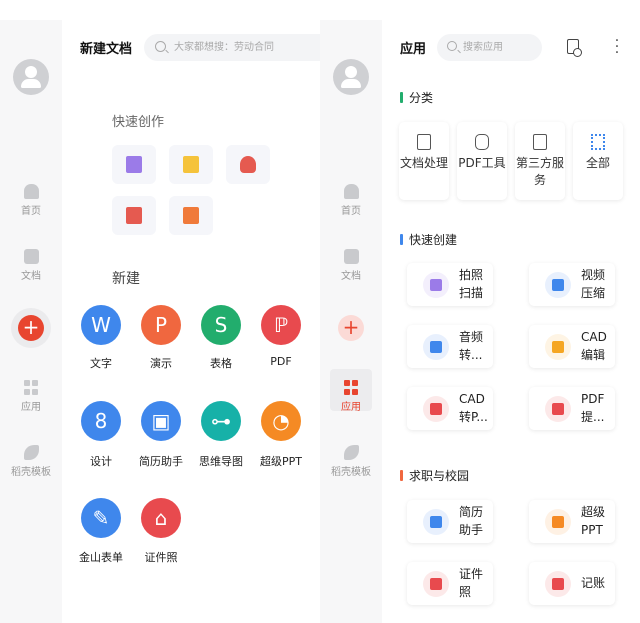 This screenshot has height=623, width=640. I want to click on new-item-label: 证件照, so click(161, 557).